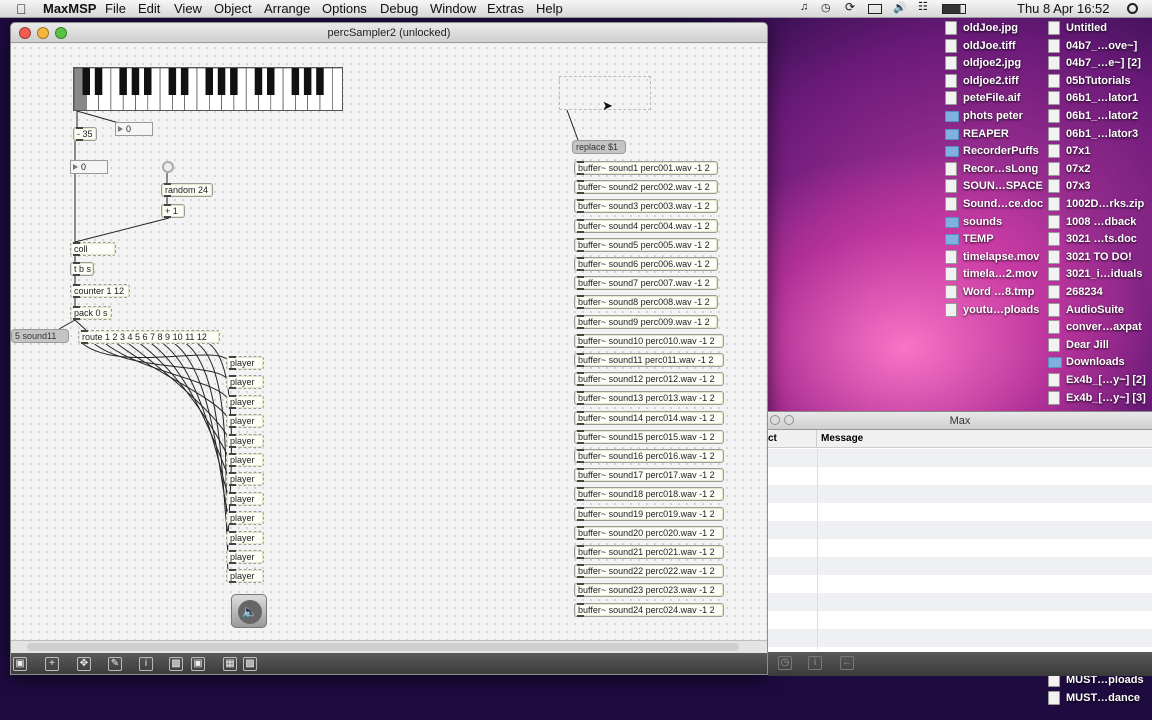 Image resolution: width=1152 pixels, height=720 pixels. What do you see at coordinates (1086, 362) in the screenshot?
I see `desktop-item: Downloads` at bounding box center [1086, 362].